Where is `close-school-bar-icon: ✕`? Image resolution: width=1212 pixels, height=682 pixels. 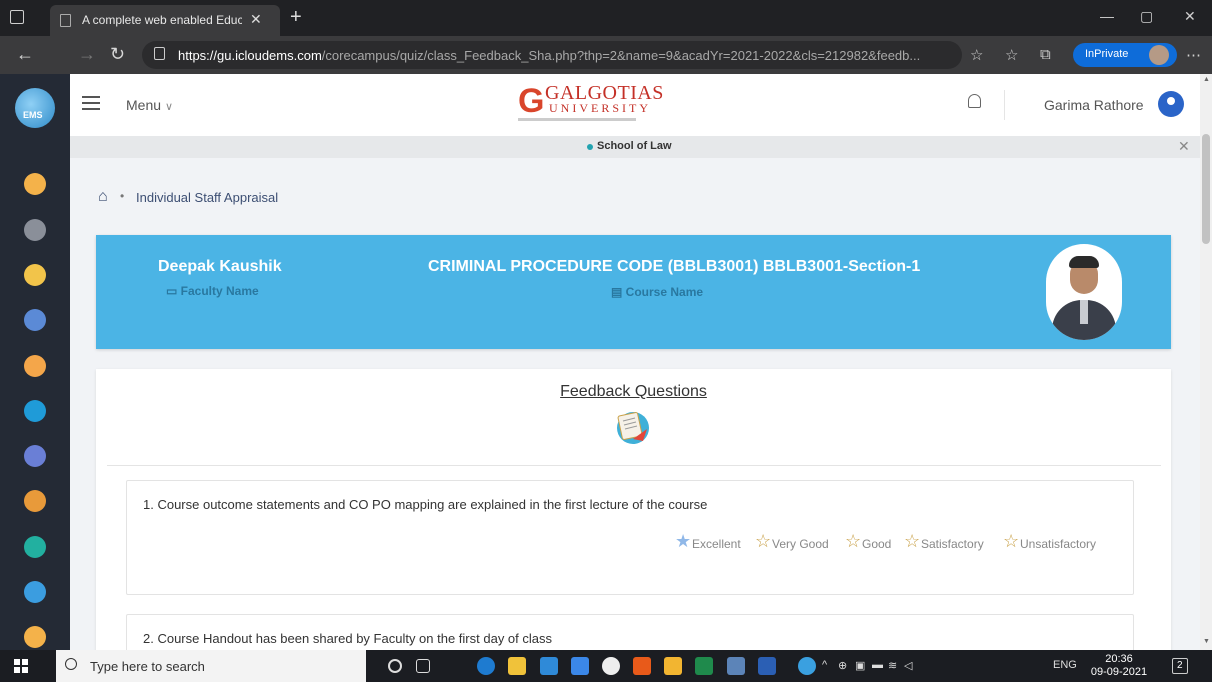
close-school-bar-icon: ✕ is located at coordinates (1184, 146).